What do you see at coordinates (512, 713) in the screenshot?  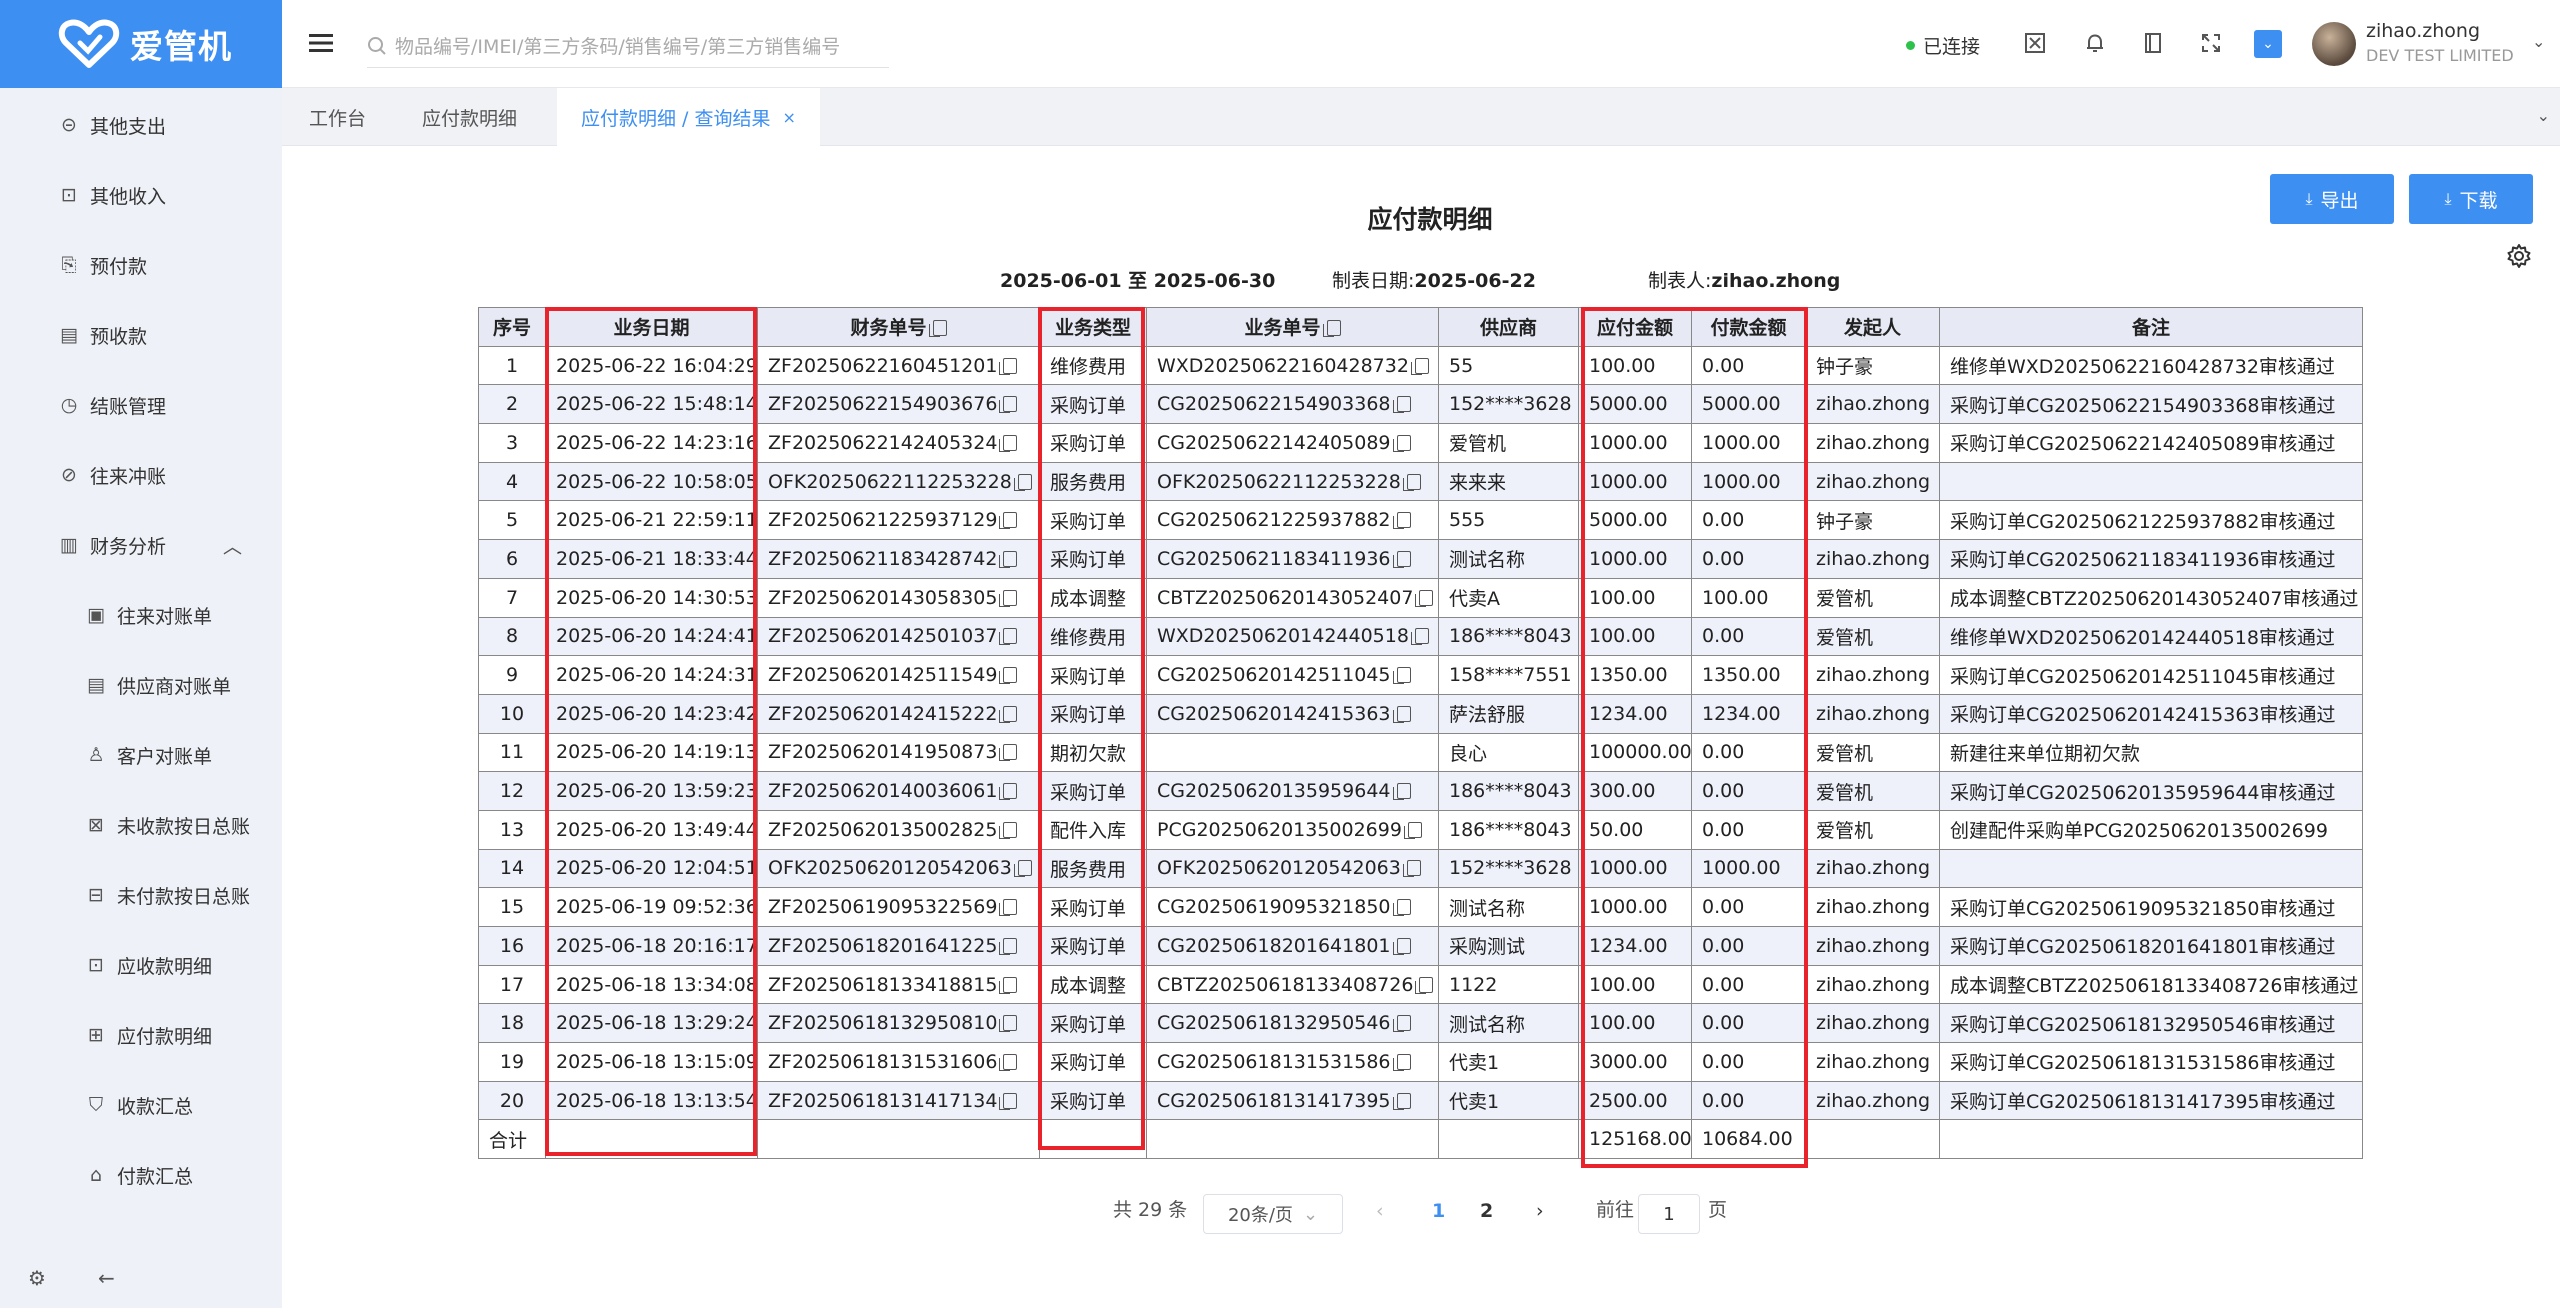 I see `cell-index-text: 10` at bounding box center [512, 713].